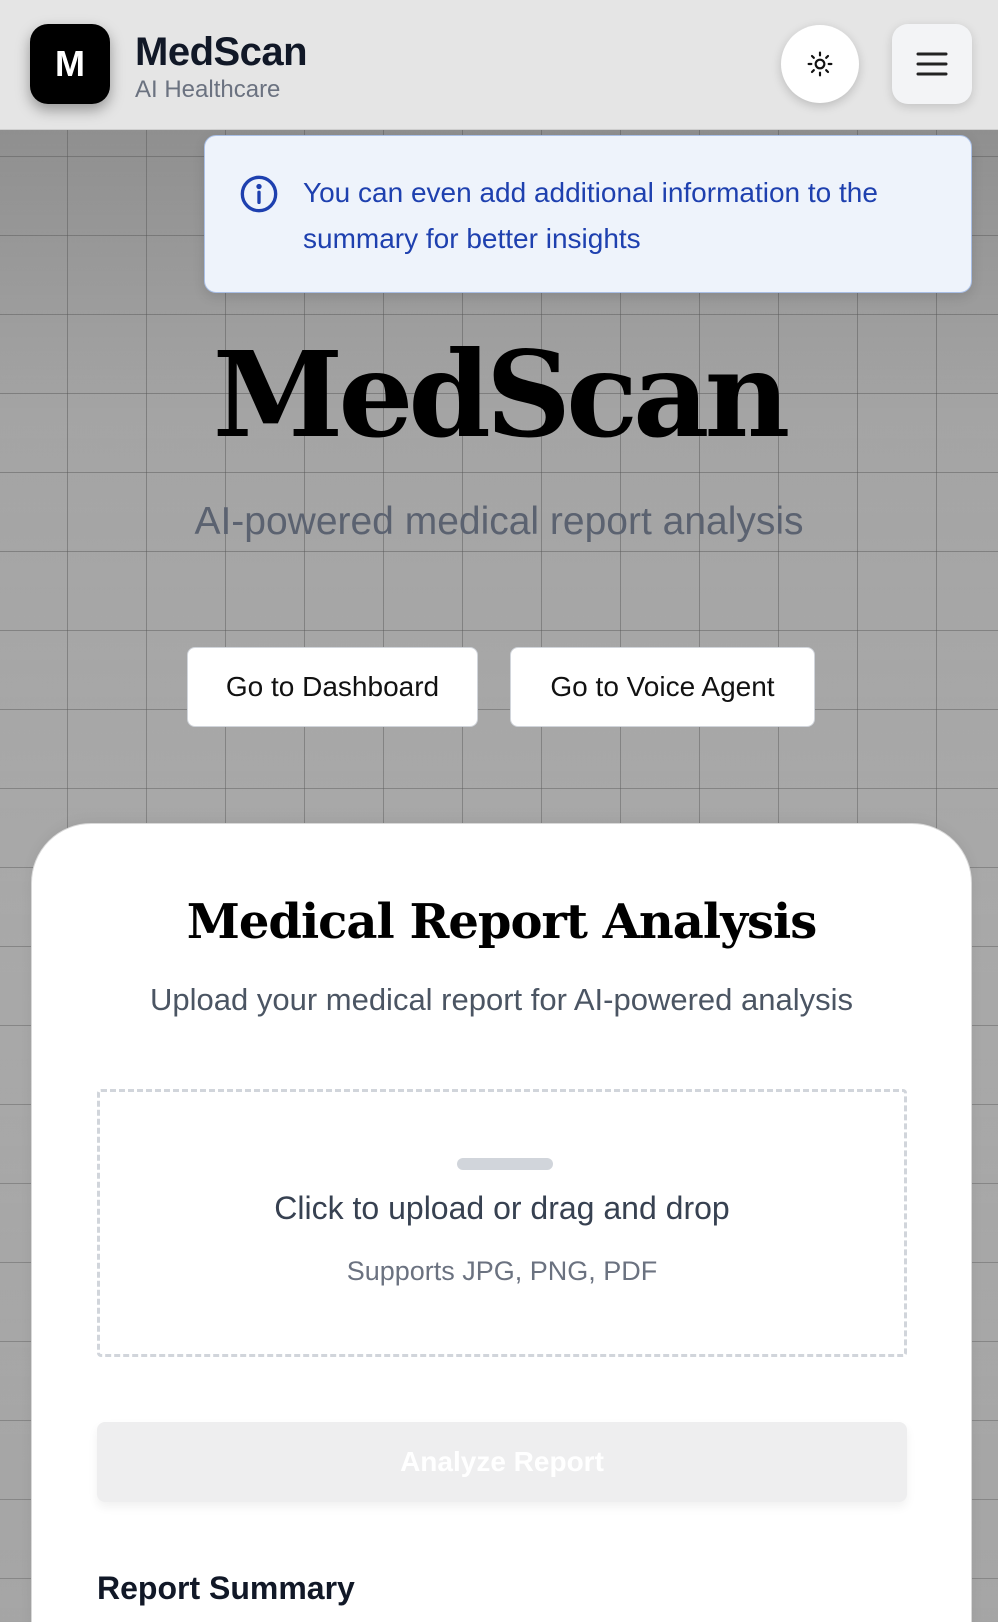 This screenshot has width=998, height=1622. What do you see at coordinates (505, 1164) in the screenshot?
I see `upload-placeholder-icon` at bounding box center [505, 1164].